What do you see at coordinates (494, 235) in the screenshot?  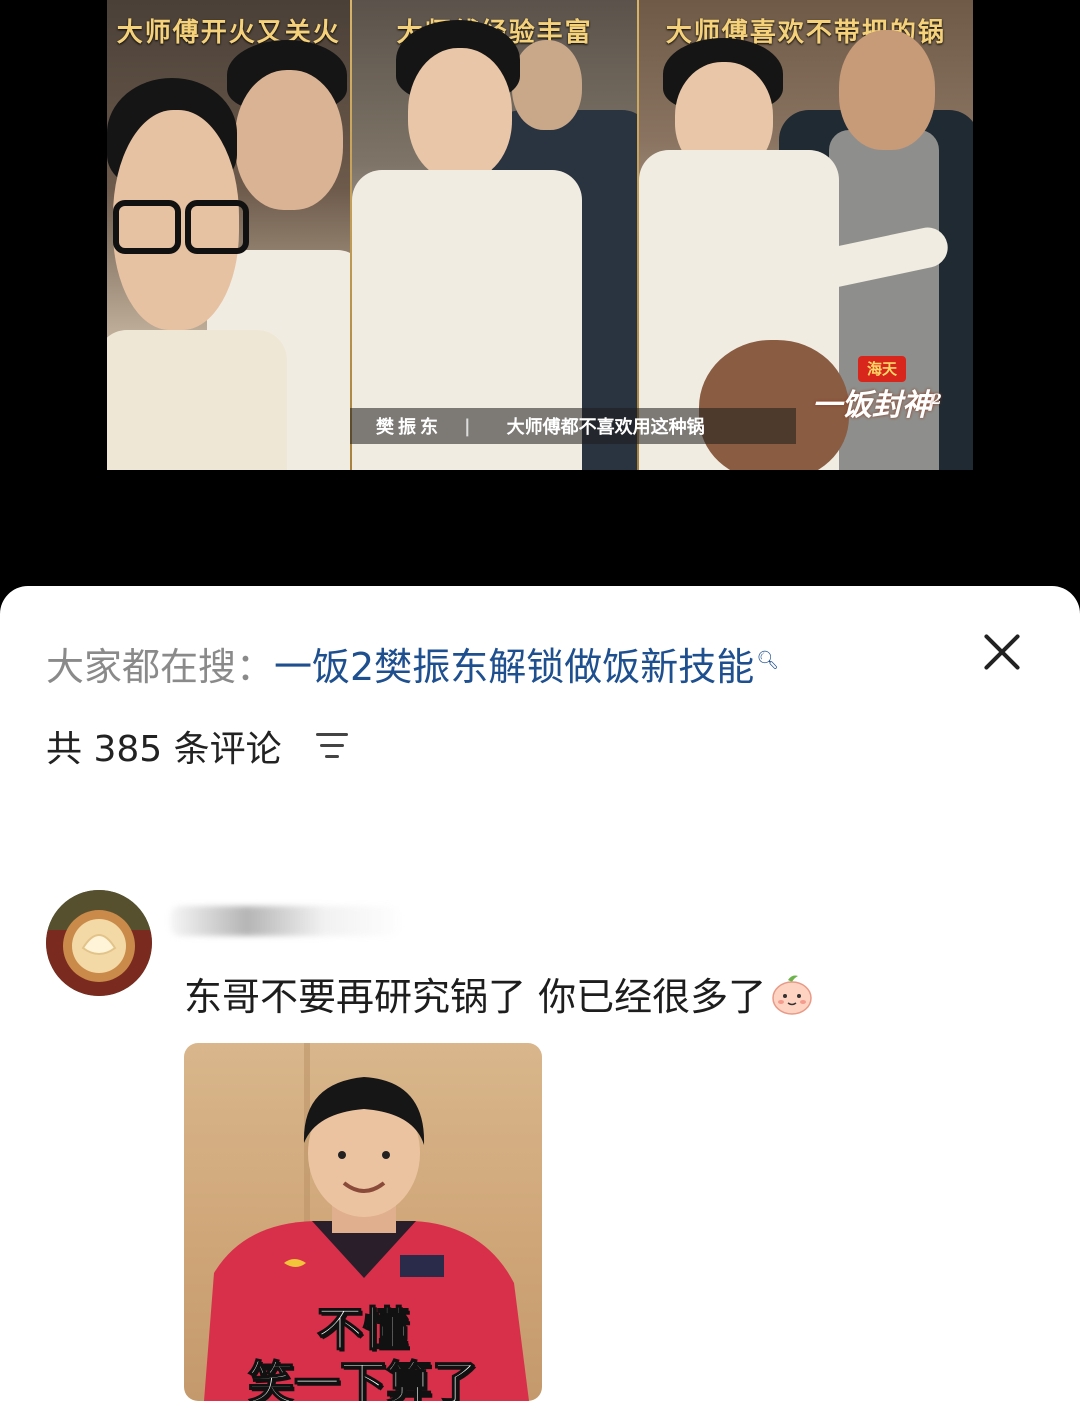 I see `video-panel-2: 大师傅经验丰富` at bounding box center [494, 235].